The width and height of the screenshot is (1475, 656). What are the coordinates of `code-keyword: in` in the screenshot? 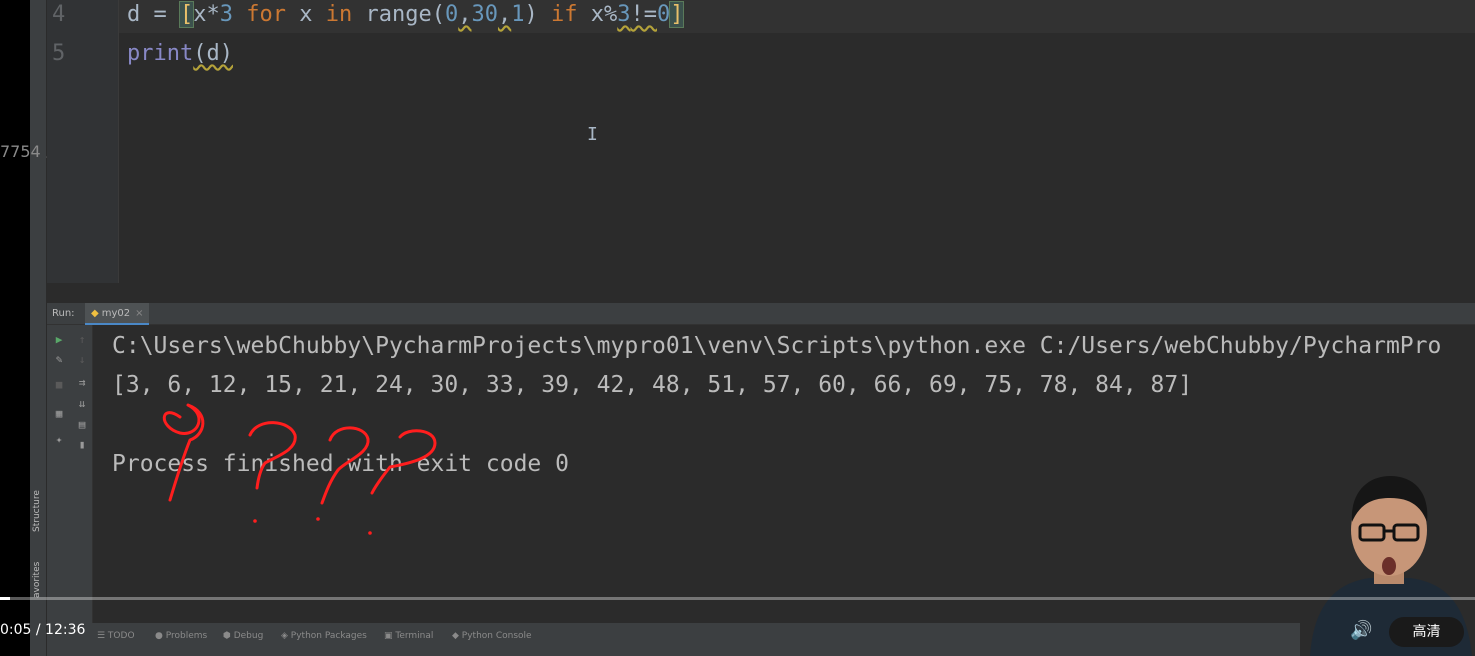 It's located at (339, 14).